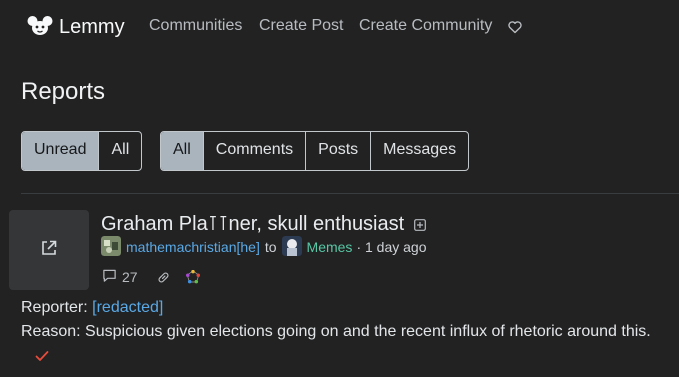  What do you see at coordinates (54, 307) in the screenshot?
I see `reporter-label: Reporter:` at bounding box center [54, 307].